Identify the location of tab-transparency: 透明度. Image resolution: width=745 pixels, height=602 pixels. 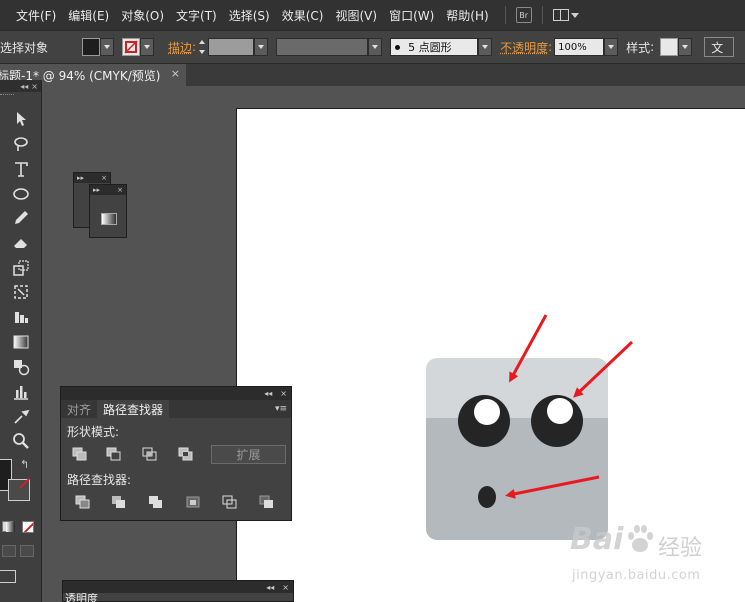
(80, 597).